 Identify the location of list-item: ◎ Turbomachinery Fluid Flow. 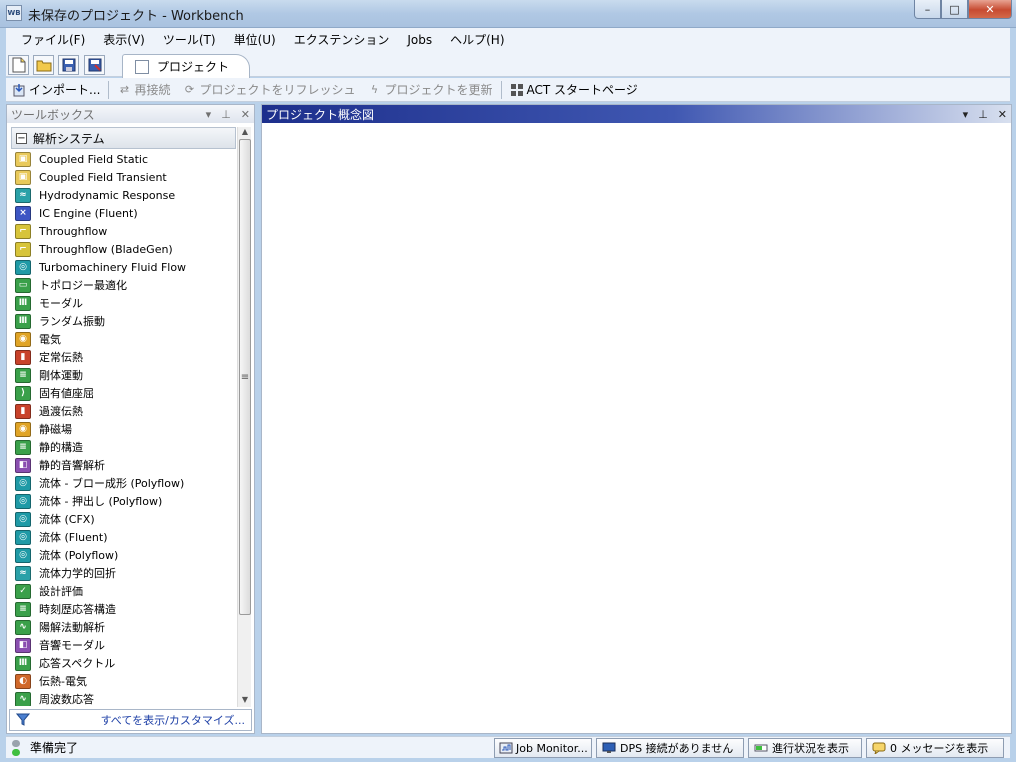
(126, 267).